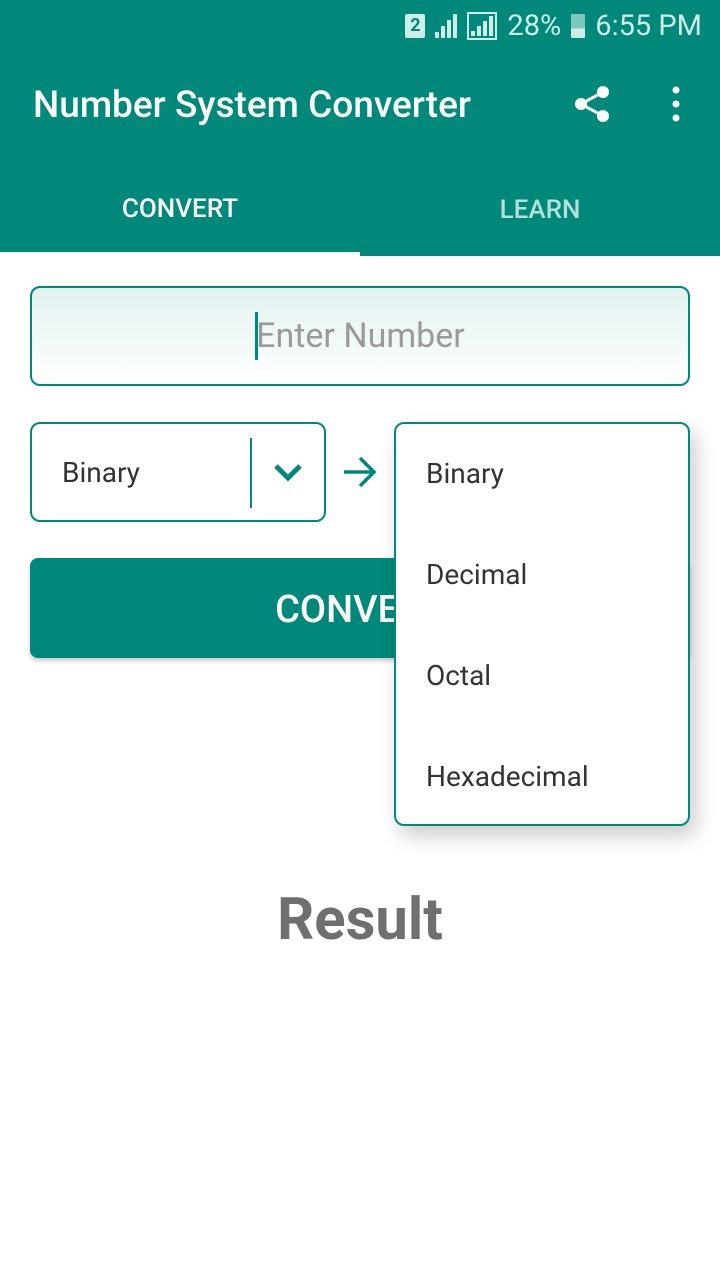  Describe the element at coordinates (415, 26) in the screenshot. I see `sim-icon: 2` at that location.